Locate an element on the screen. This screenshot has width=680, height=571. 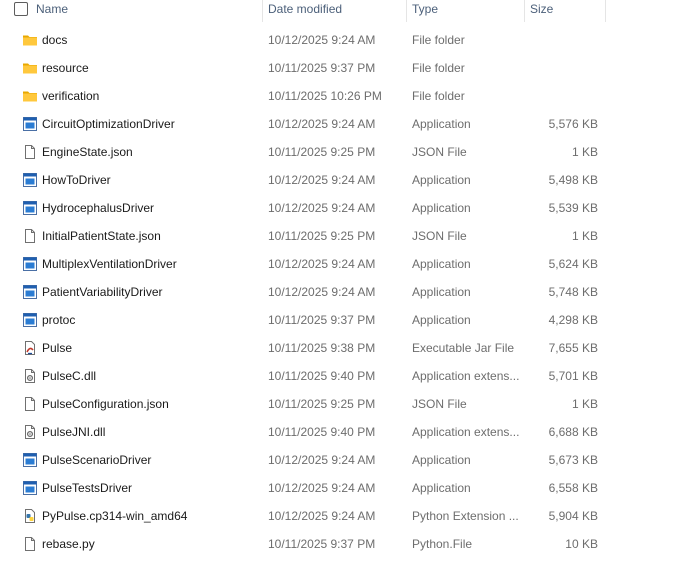
file-size: 10 KB is located at coordinates (581, 544).